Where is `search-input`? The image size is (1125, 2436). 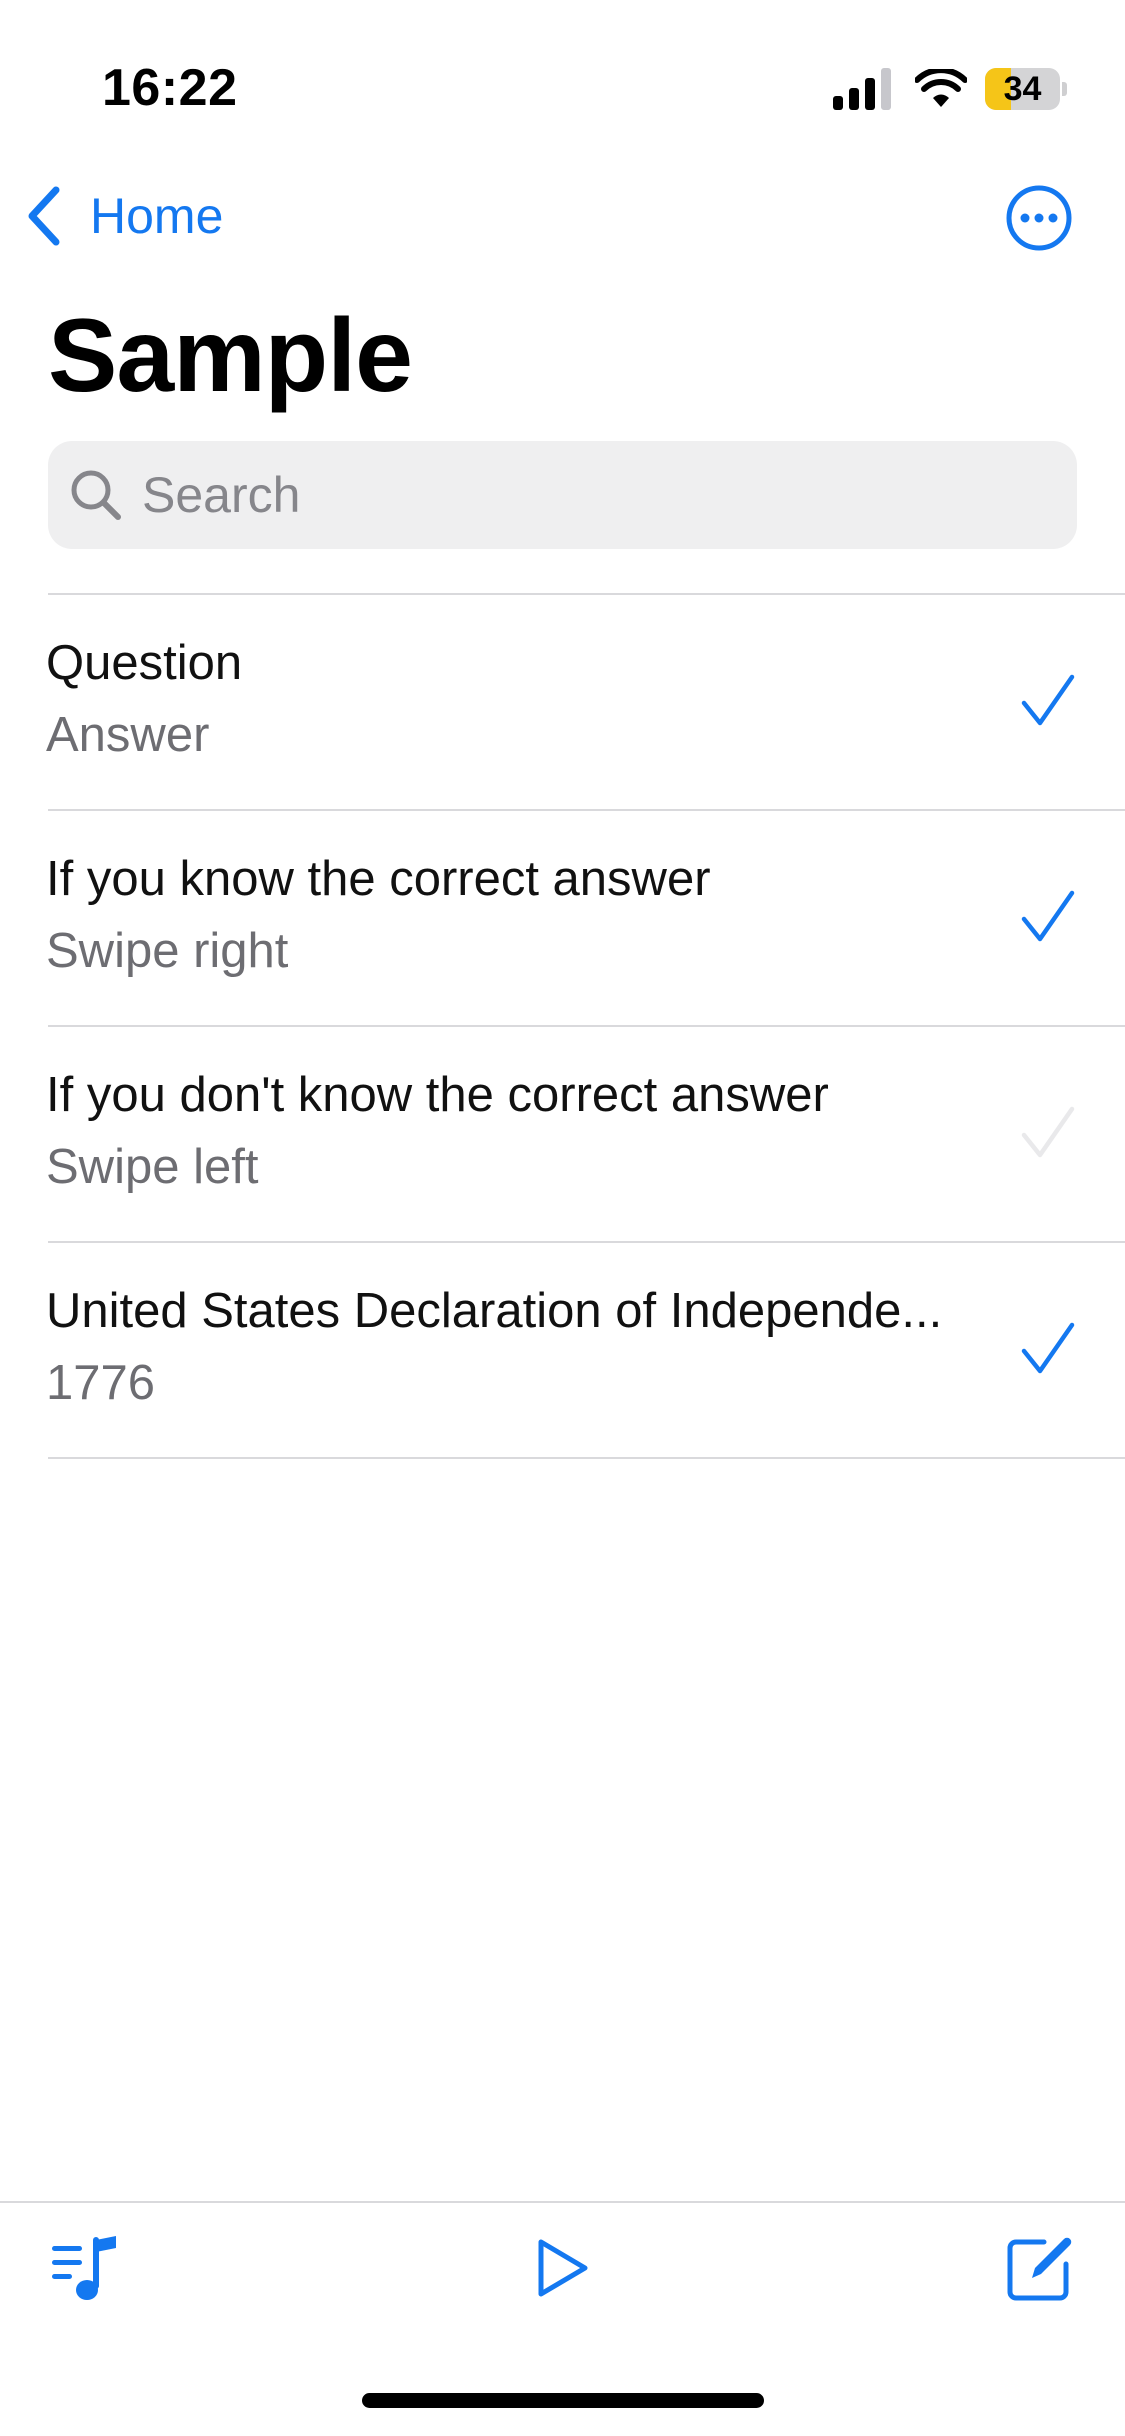 search-input is located at coordinates (592, 495).